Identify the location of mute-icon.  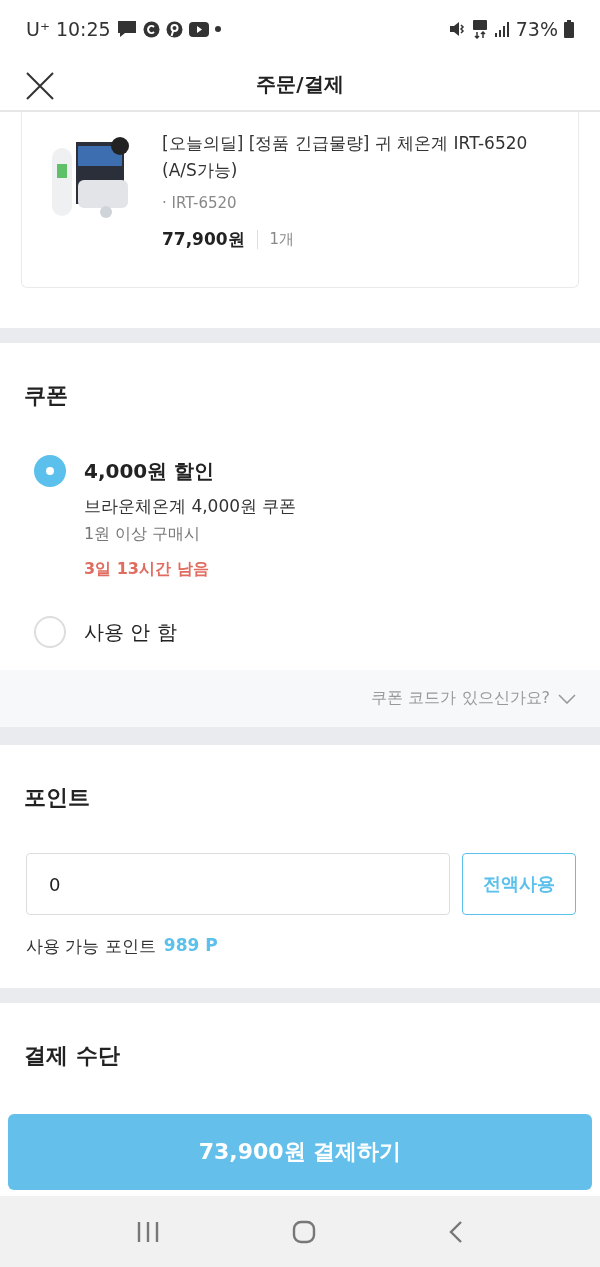
(456, 29).